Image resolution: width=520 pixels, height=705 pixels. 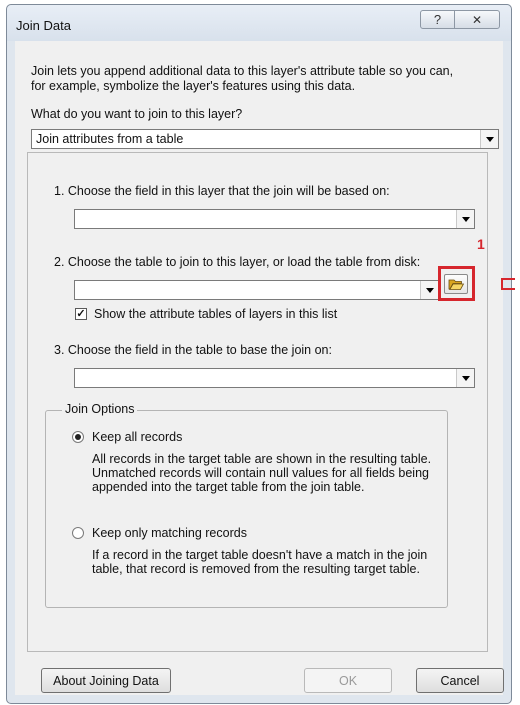 I want to click on ok-label: OK, so click(x=348, y=680).